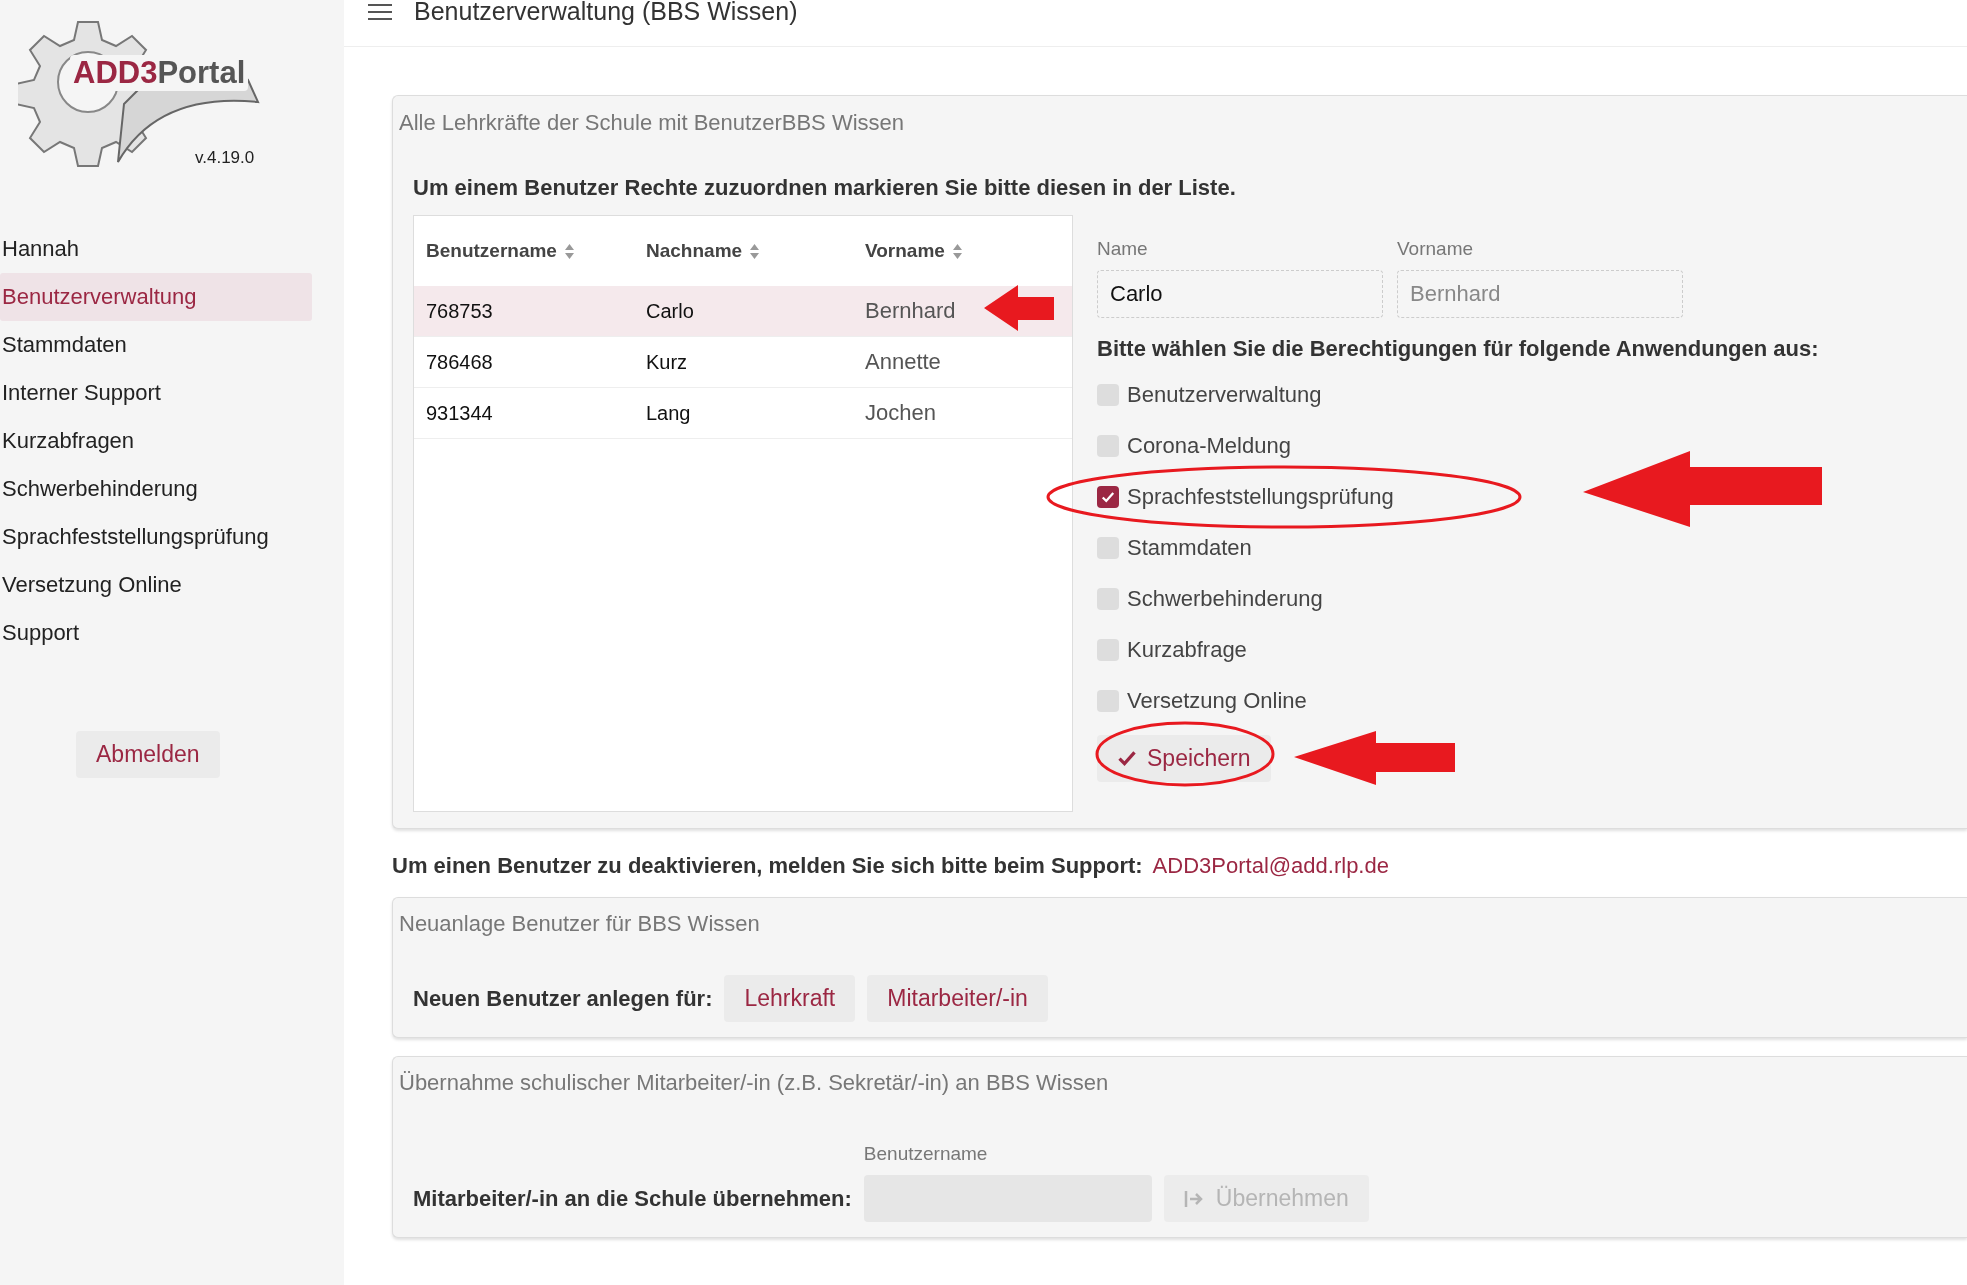 The height and width of the screenshot is (1285, 1967). I want to click on create-user-button: Lehrkraft, so click(790, 998).